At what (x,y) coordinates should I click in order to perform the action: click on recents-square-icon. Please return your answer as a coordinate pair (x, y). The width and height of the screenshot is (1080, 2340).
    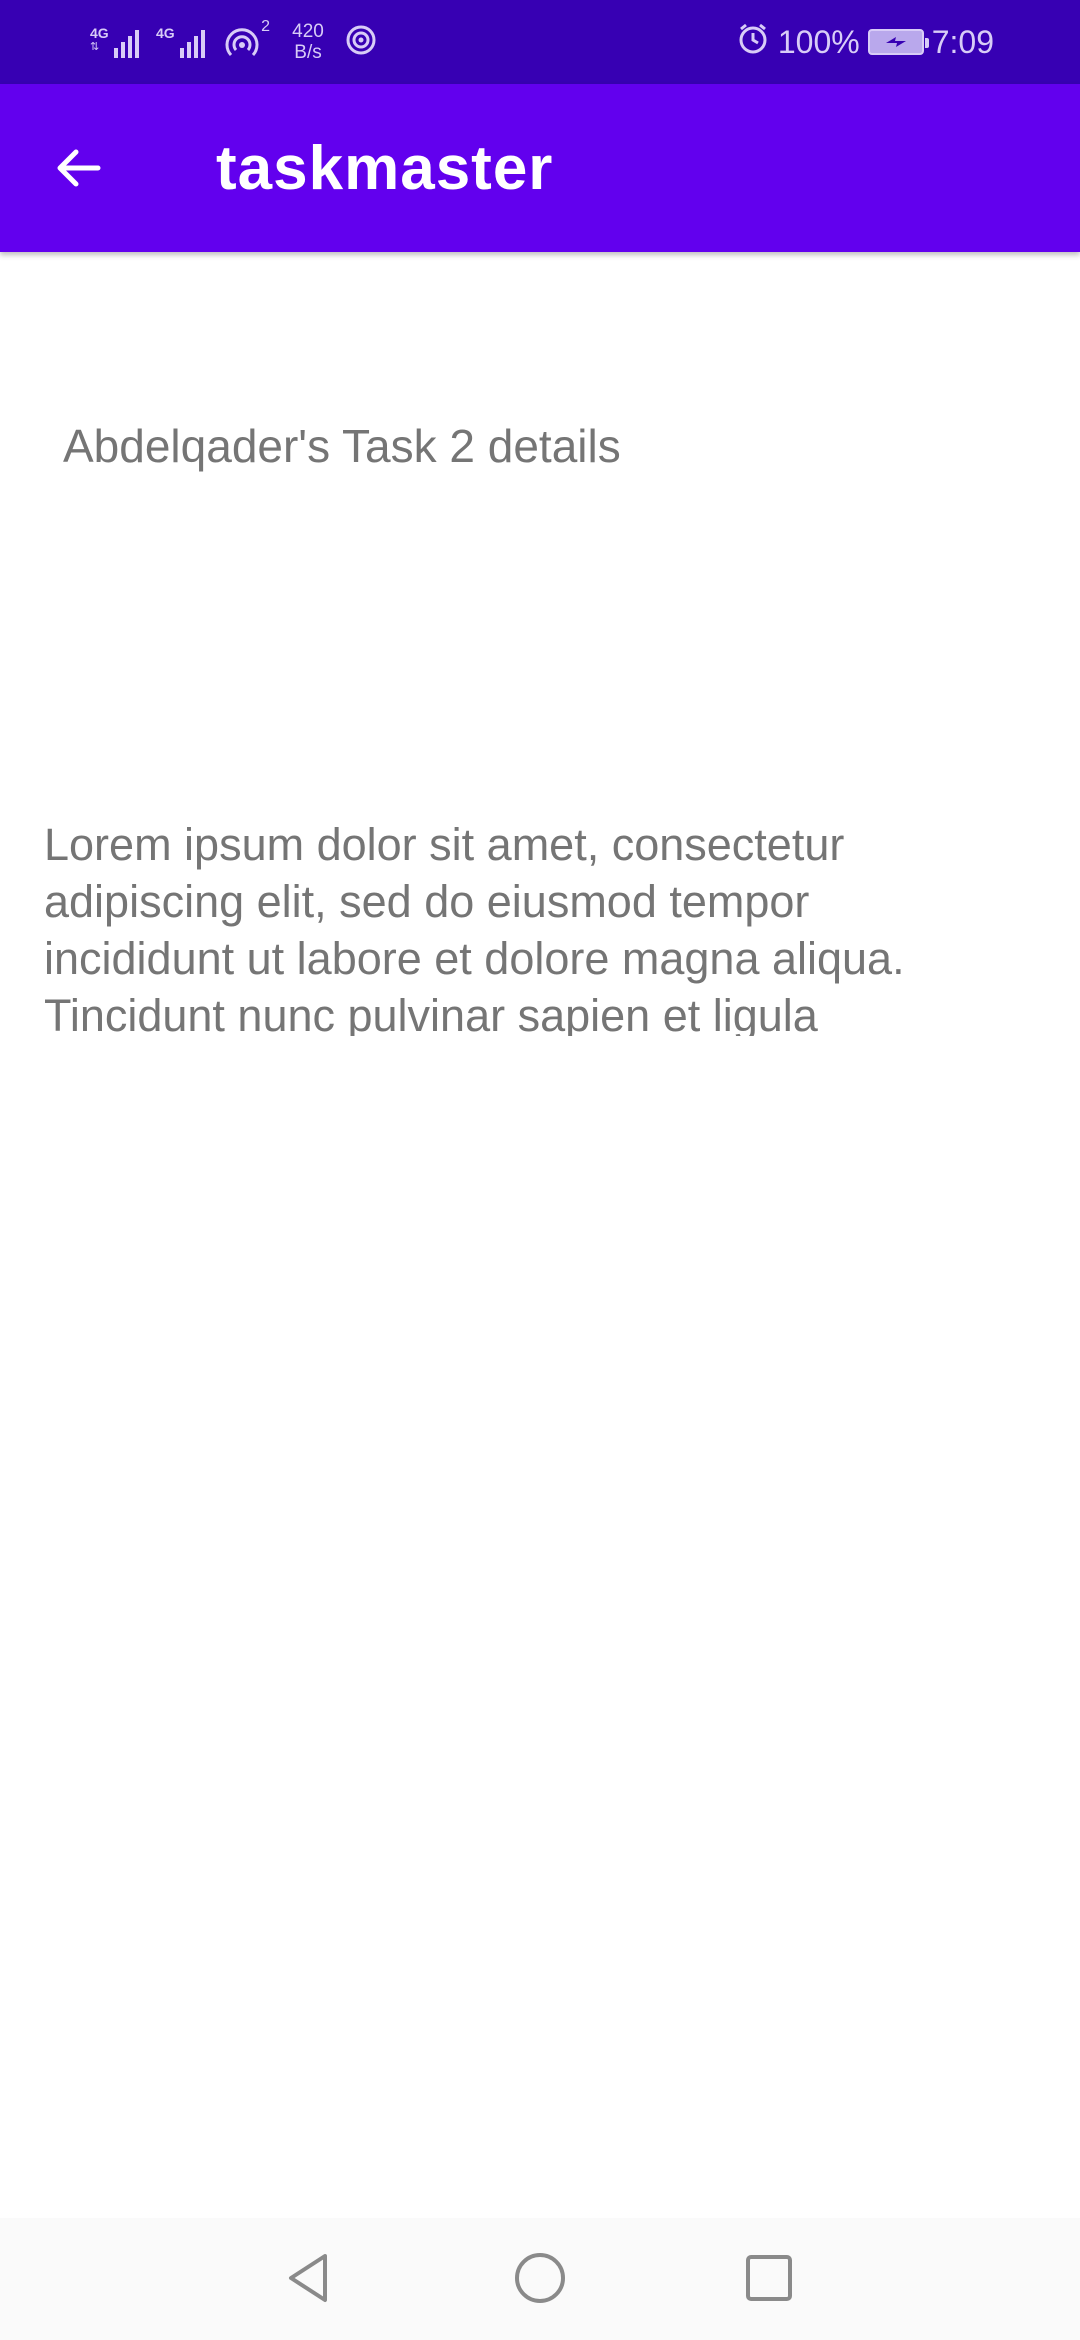
    Looking at the image, I should click on (769, 2278).